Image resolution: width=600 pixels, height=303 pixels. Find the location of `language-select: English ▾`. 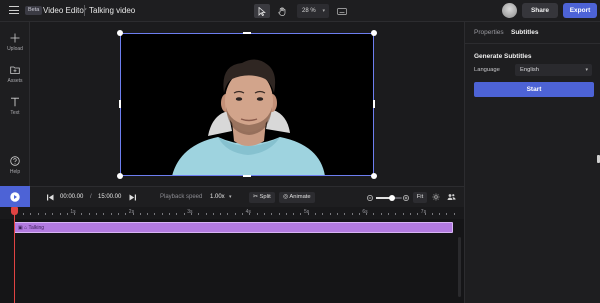

language-select: English ▾ is located at coordinates (553, 70).